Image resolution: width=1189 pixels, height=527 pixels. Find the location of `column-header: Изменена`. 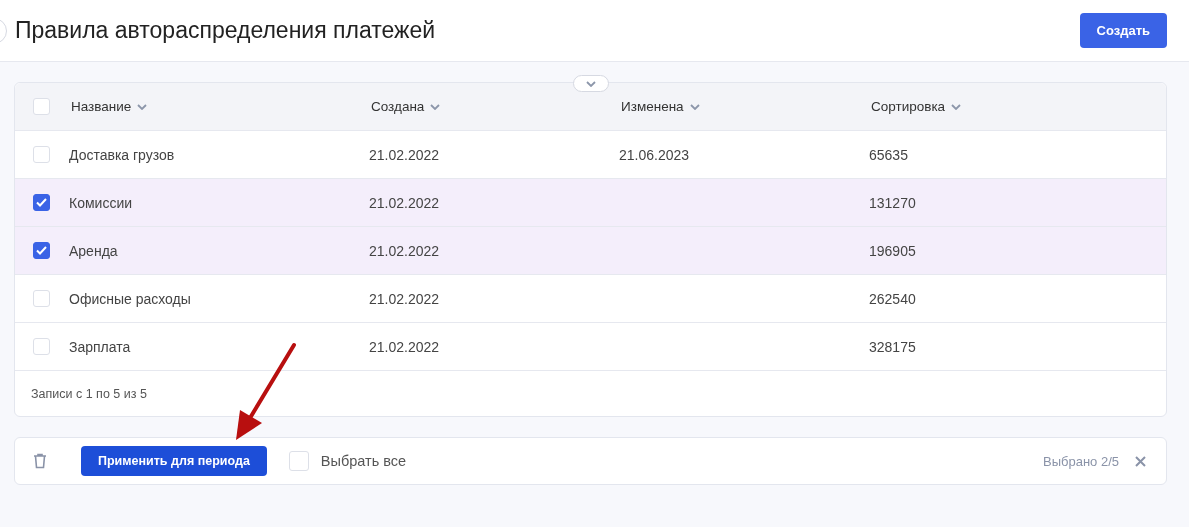

column-header: Изменена is located at coordinates (660, 106).